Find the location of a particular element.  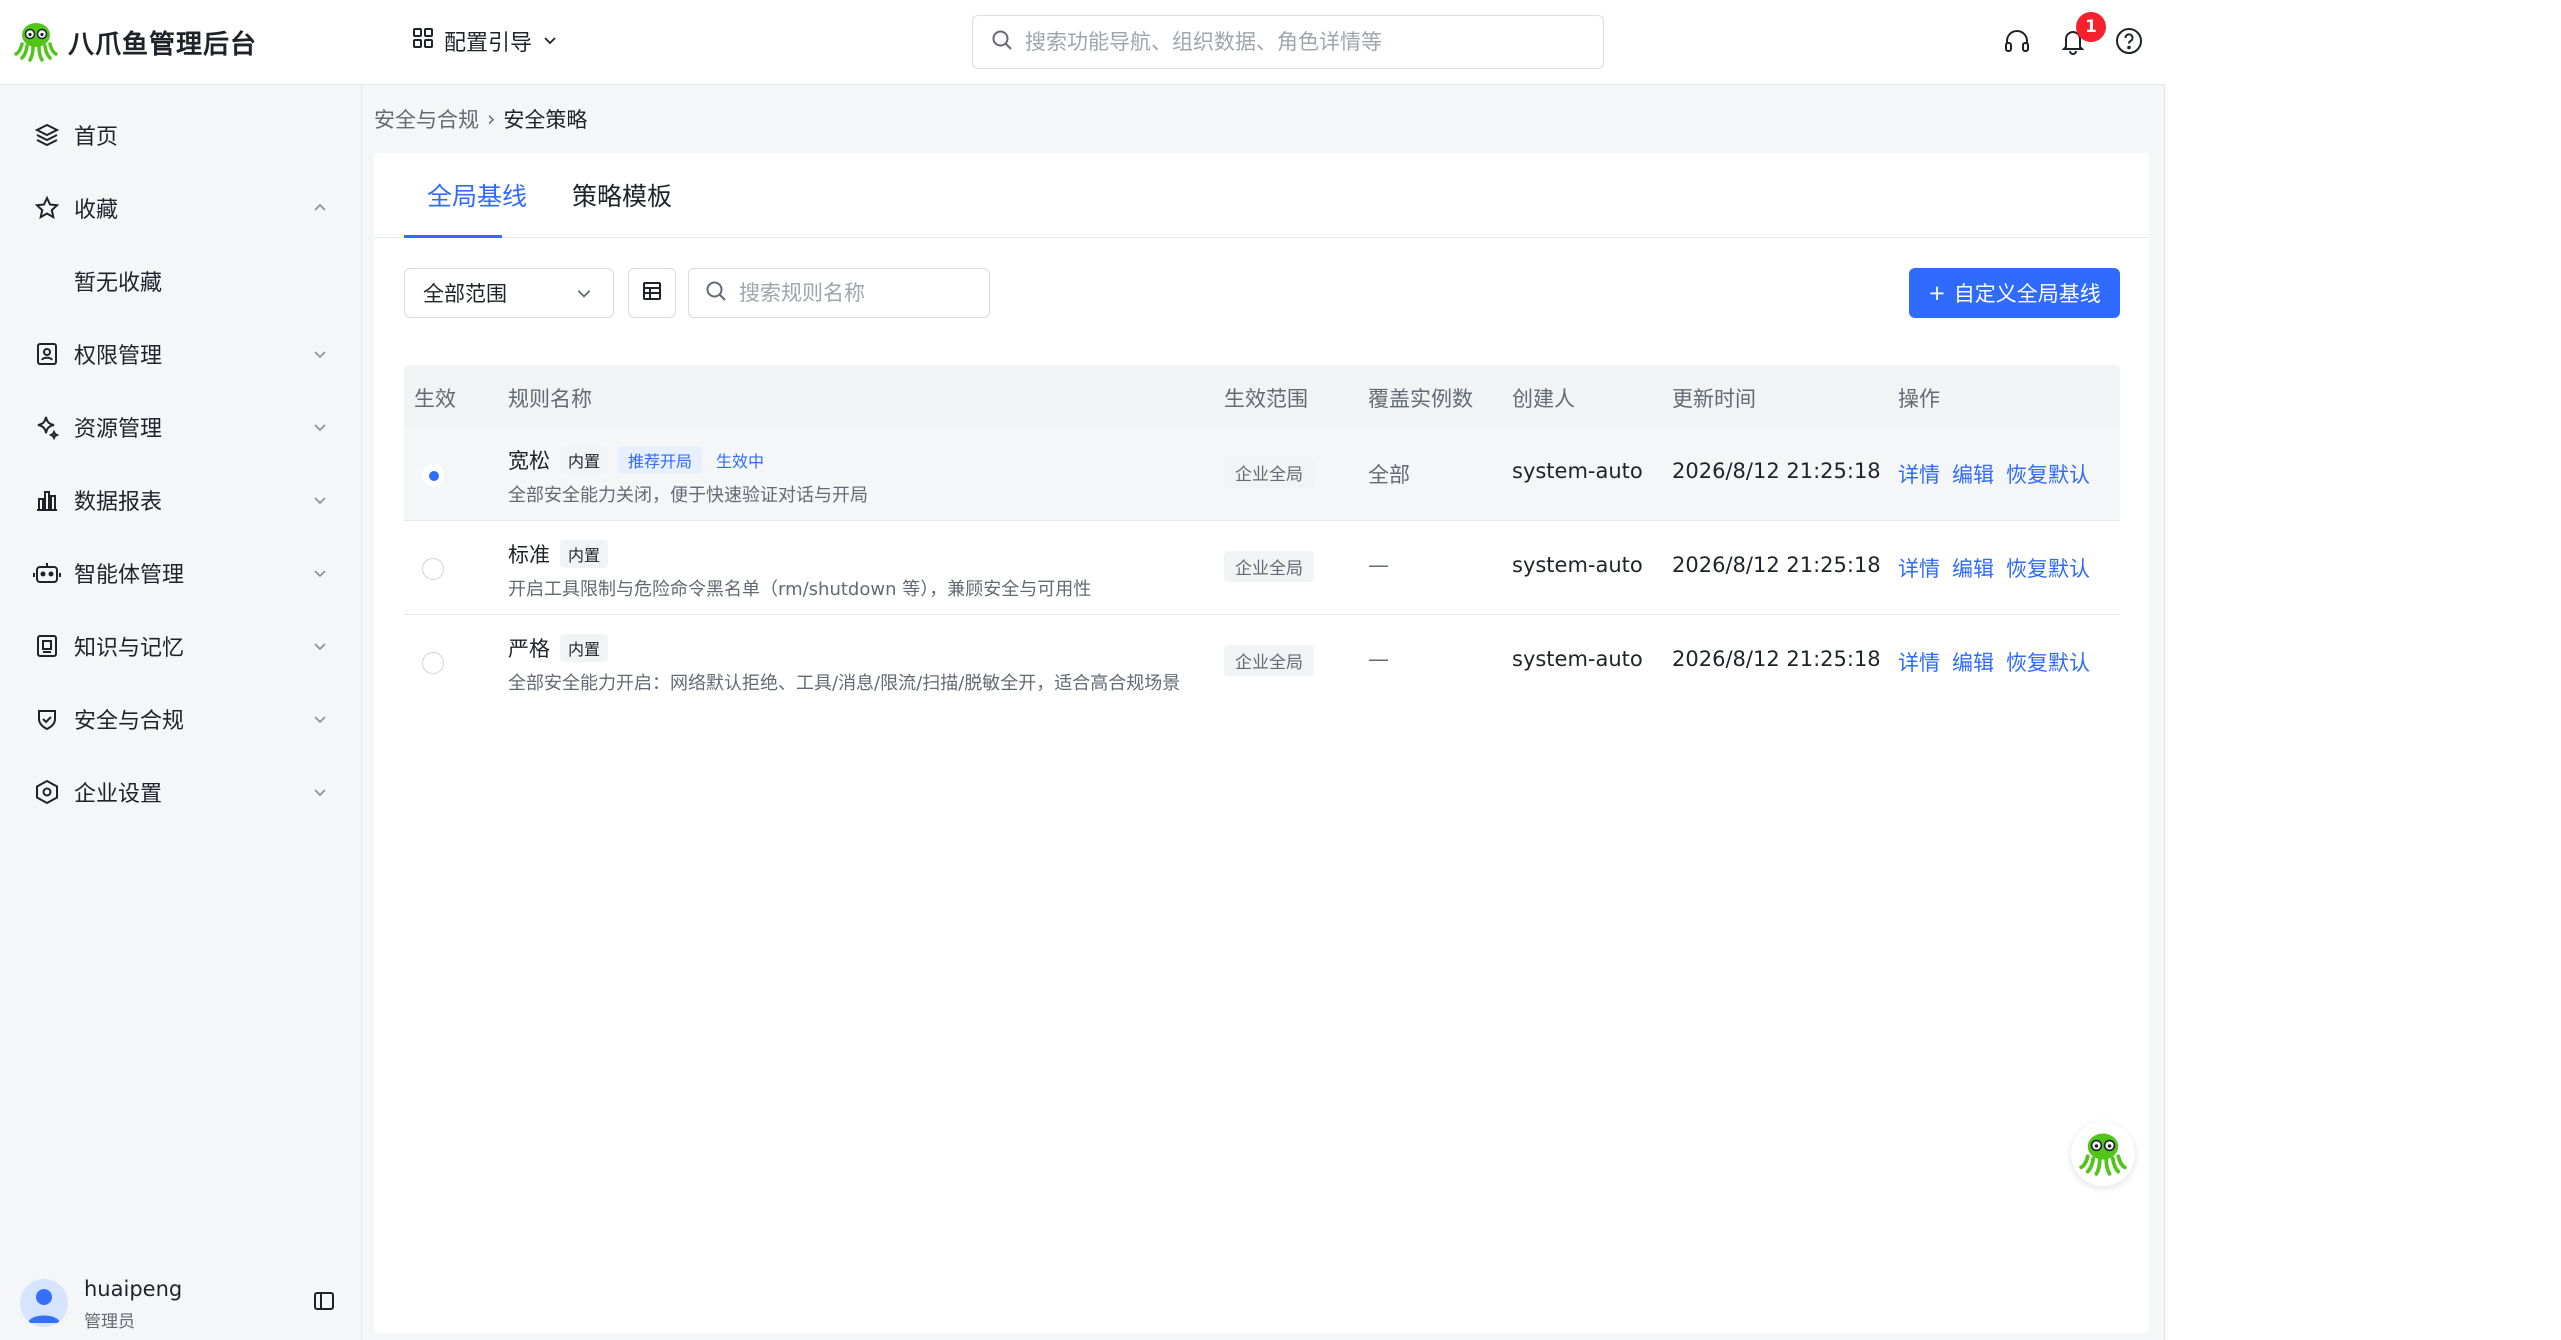

octopus-assistant-icon is located at coordinates (2103, 1154).